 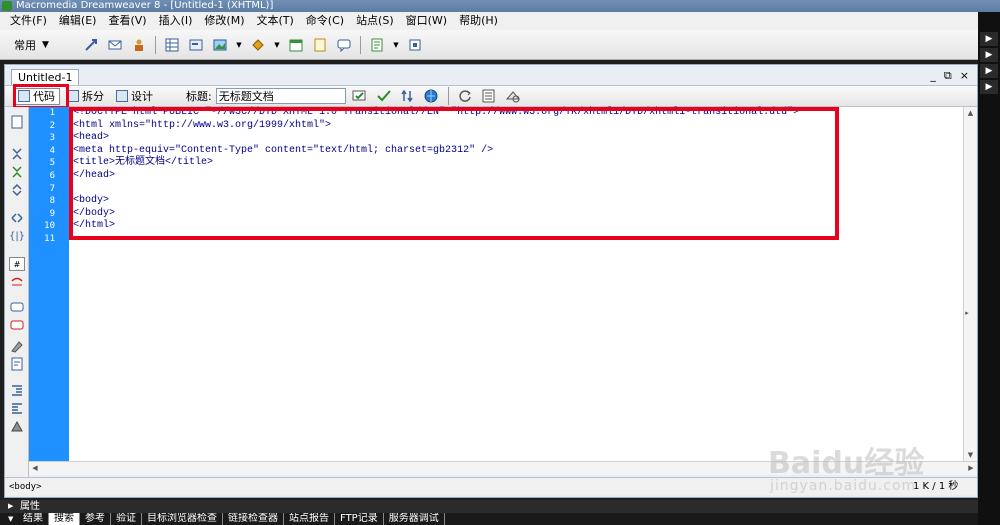 What do you see at coordinates (465, 96) in the screenshot?
I see `refresh-icon` at bounding box center [465, 96].